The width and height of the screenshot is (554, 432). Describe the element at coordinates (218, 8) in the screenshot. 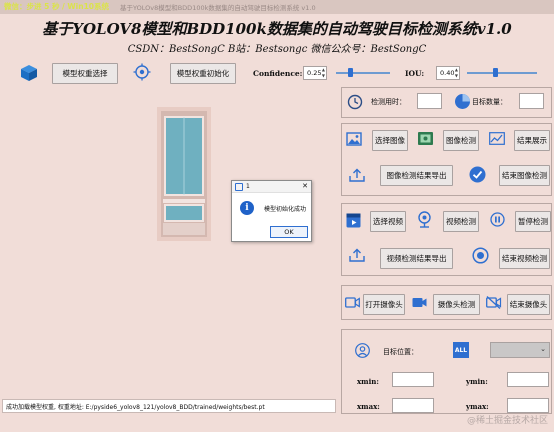

I see `window-title: 基于YOLOv8模型和BDD100k数据集的自动驾驶目标检测系统 v1.0` at that location.